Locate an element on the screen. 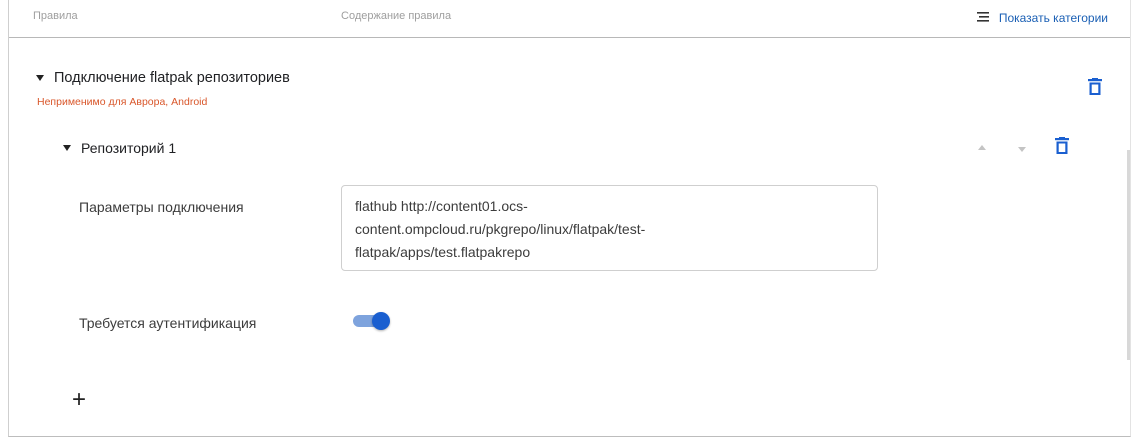 The height and width of the screenshot is (439, 1134). show-categories-label: Показать категории is located at coordinates (1053, 18).